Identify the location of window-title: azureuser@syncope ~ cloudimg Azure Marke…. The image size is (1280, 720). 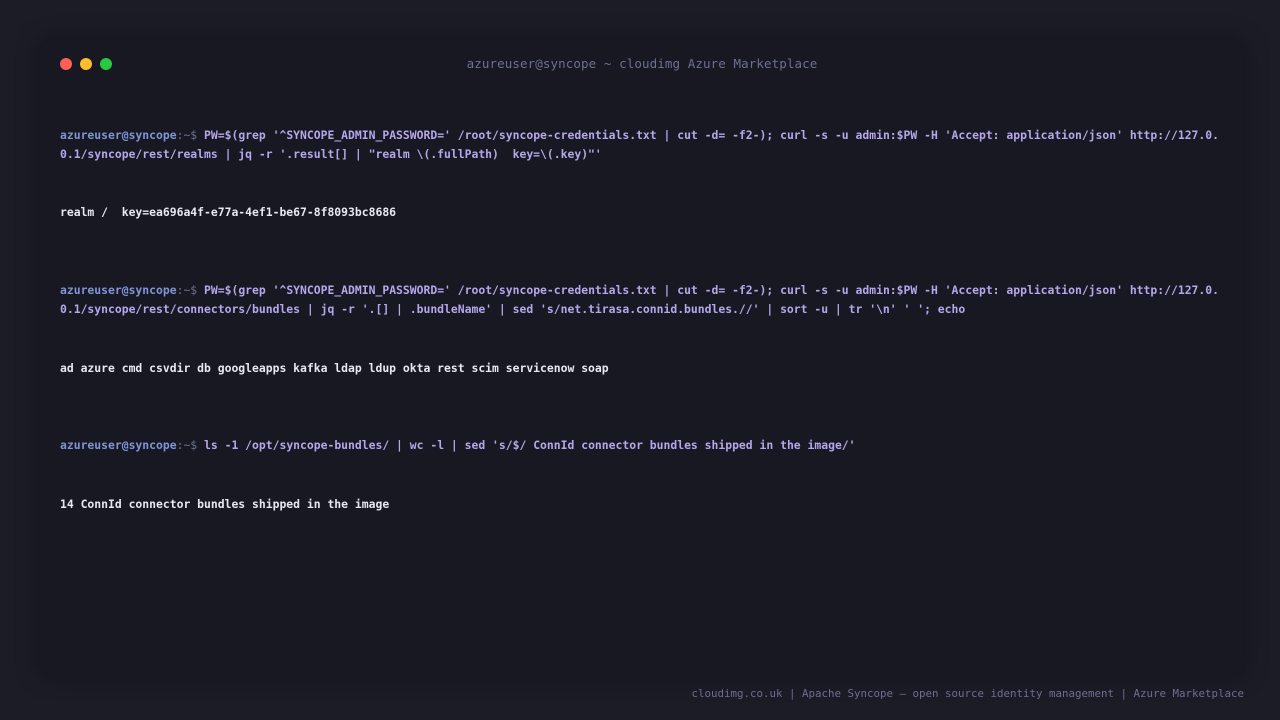
(642, 63).